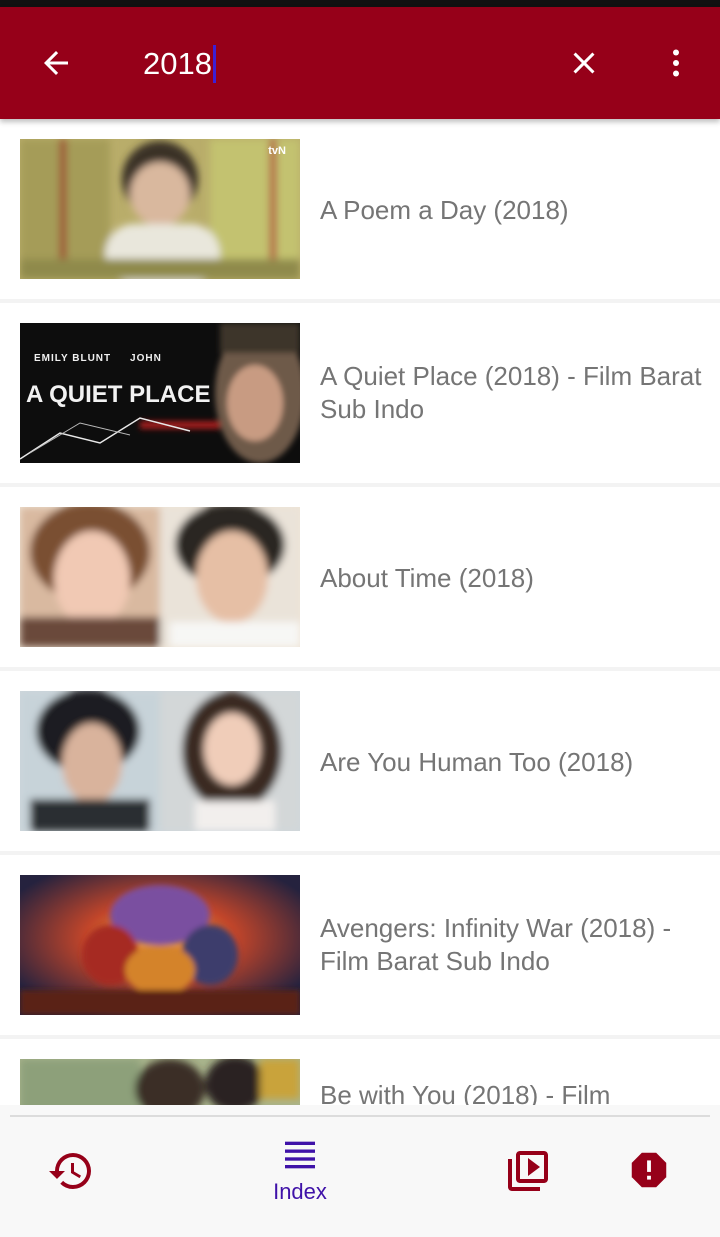  What do you see at coordinates (277, 151) in the screenshot?
I see `tvn-badge: tvN` at bounding box center [277, 151].